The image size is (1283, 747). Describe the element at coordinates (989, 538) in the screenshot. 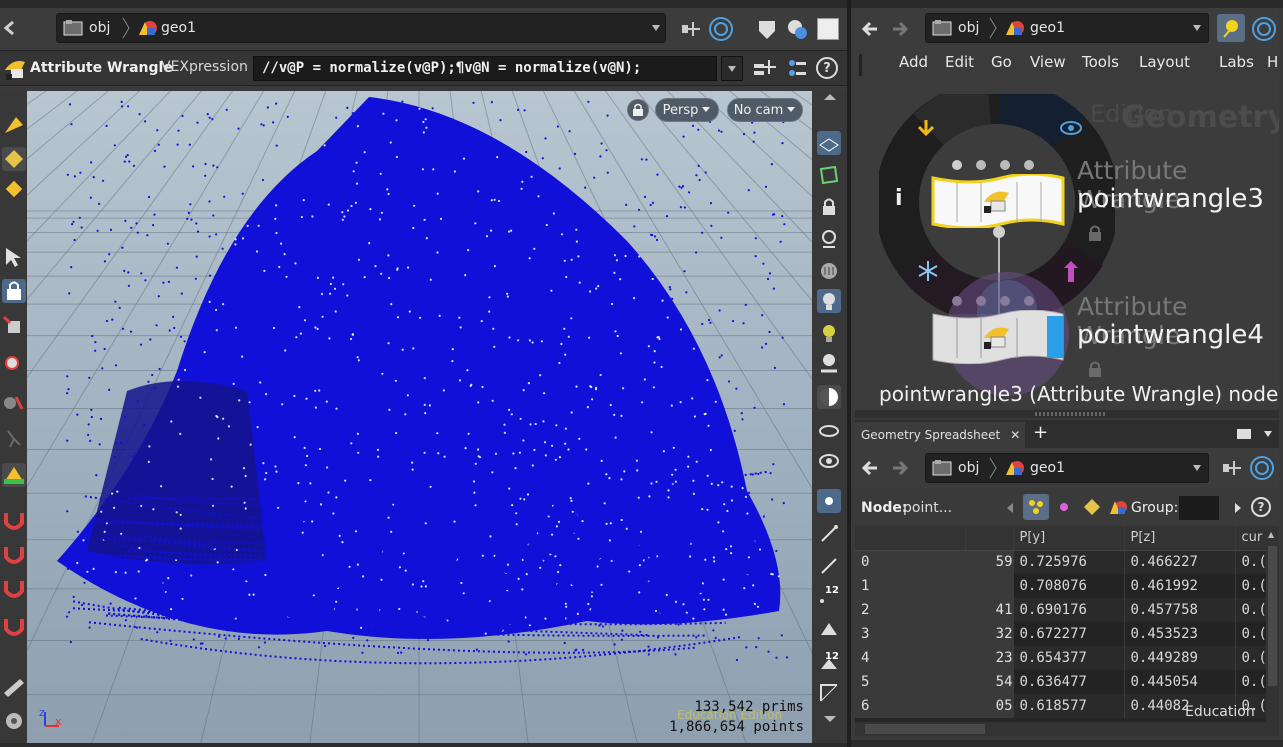

I see `header-px` at that location.